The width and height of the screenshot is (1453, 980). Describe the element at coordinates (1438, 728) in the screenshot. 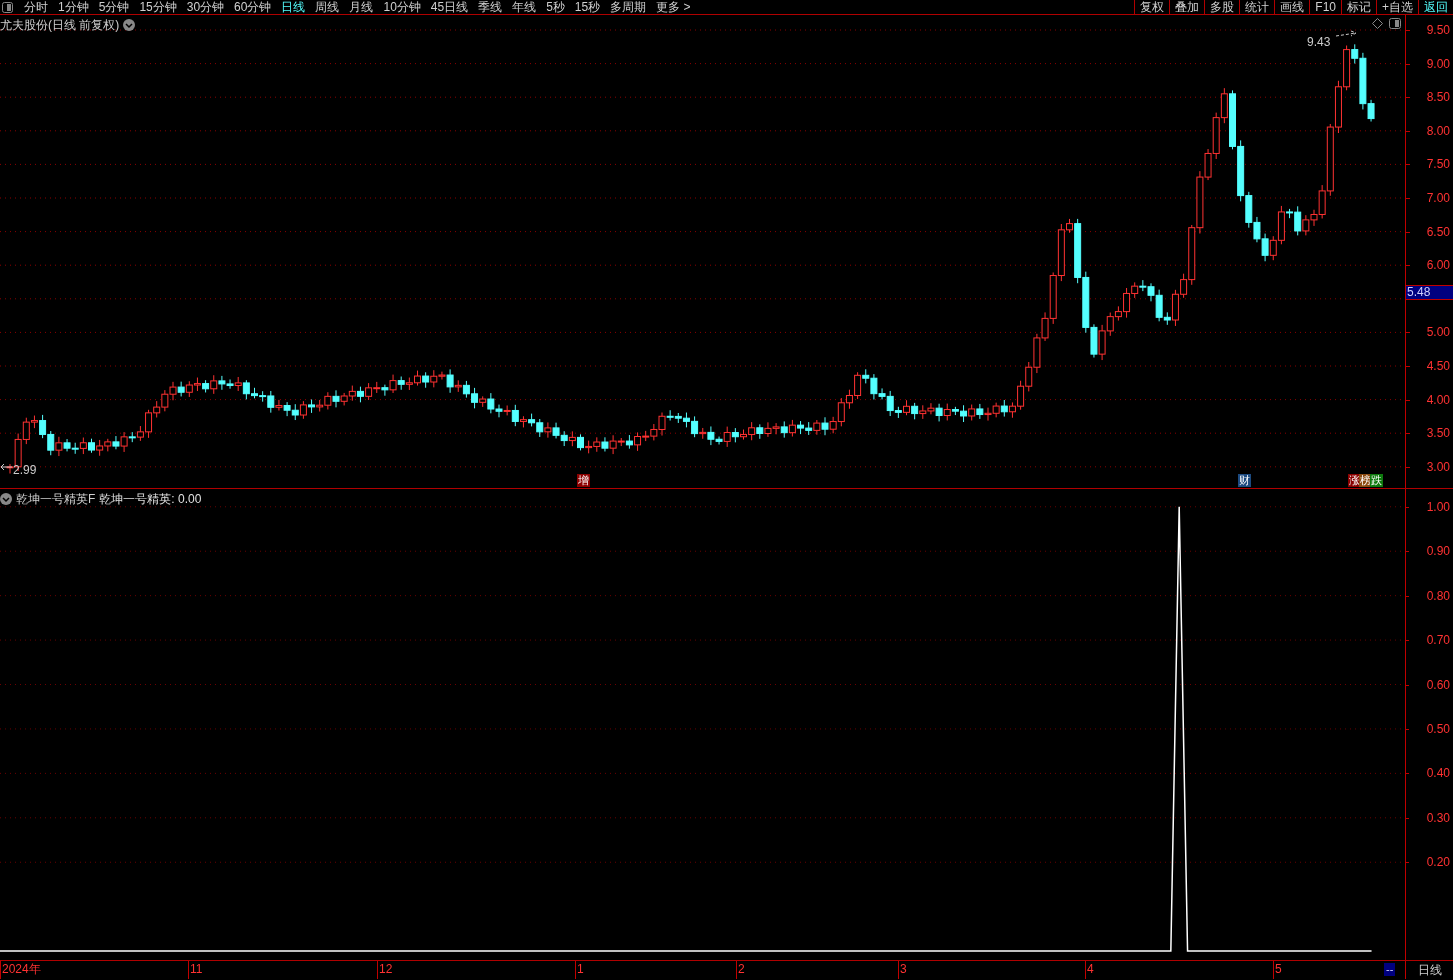

I see `axis-tick-label: 0.50` at that location.